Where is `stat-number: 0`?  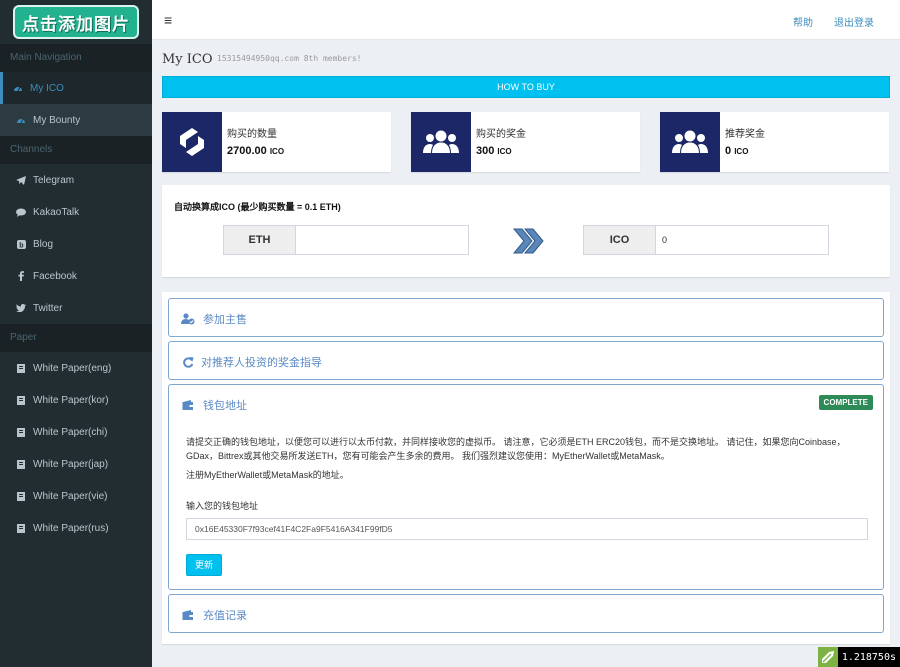
stat-number: 0 is located at coordinates (728, 151).